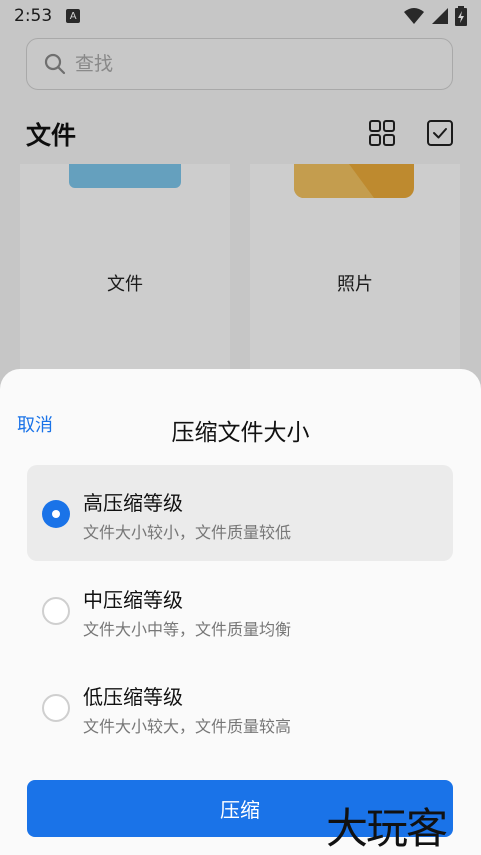  Describe the element at coordinates (387, 828) in the screenshot. I see `watermark-logo: 大玩客` at that location.